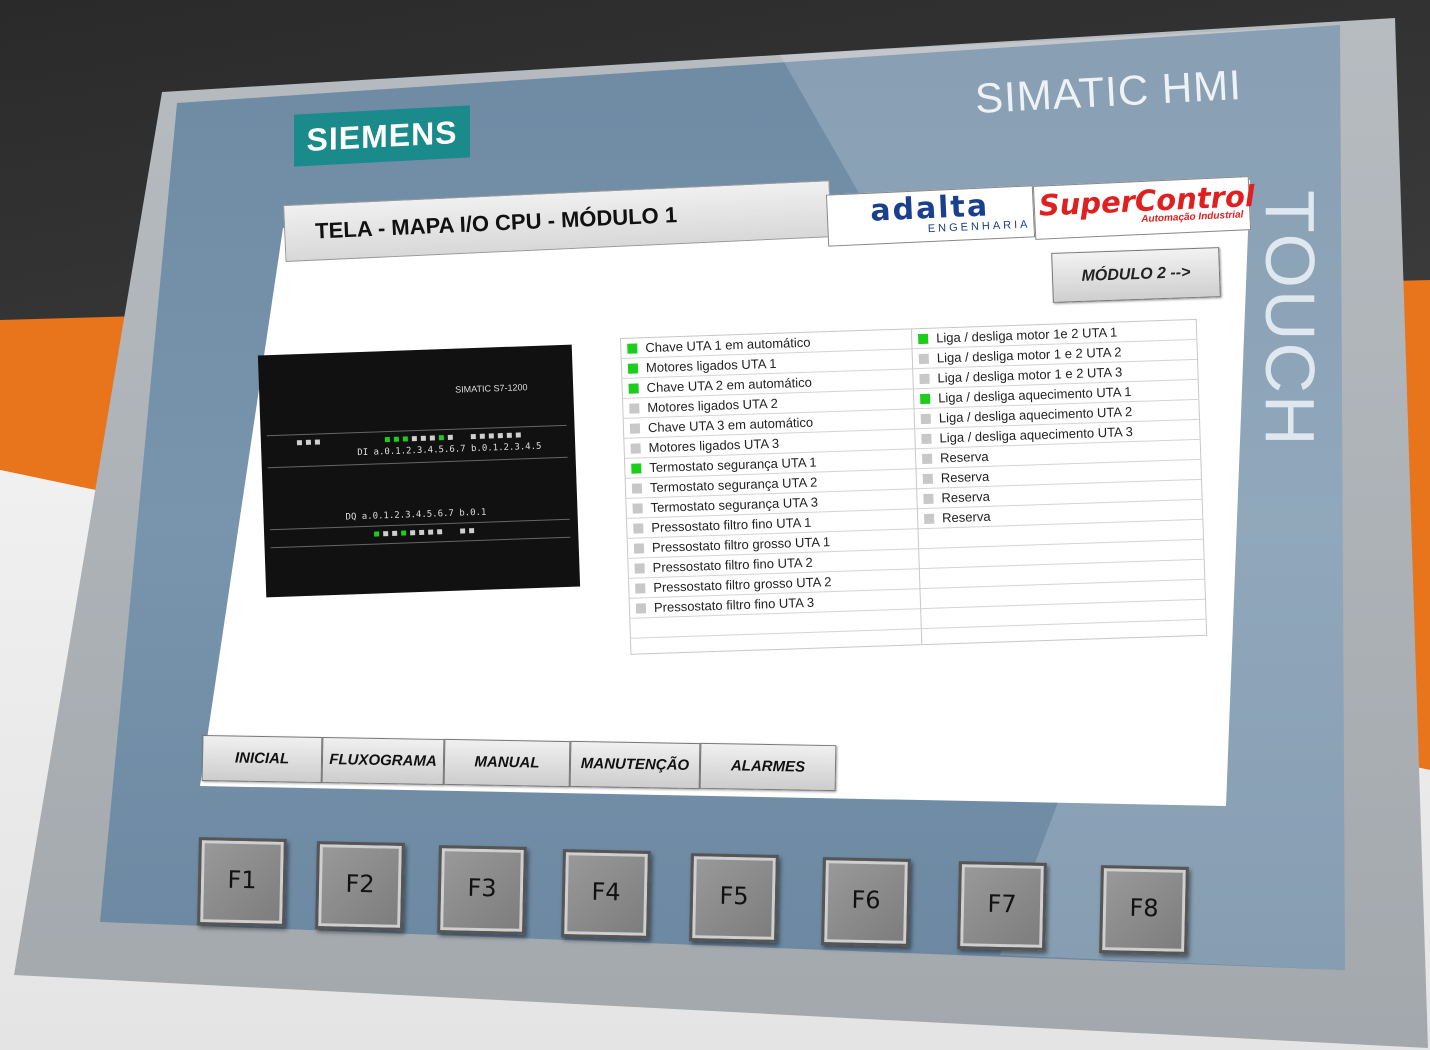 The image size is (1430, 1050). What do you see at coordinates (635, 765) in the screenshot?
I see `nav-button-manutenção: MANUTENÇÃO` at bounding box center [635, 765].